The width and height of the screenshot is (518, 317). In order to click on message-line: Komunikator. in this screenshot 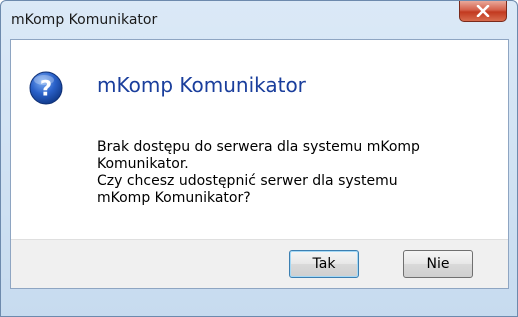, I will do `click(143, 164)`.